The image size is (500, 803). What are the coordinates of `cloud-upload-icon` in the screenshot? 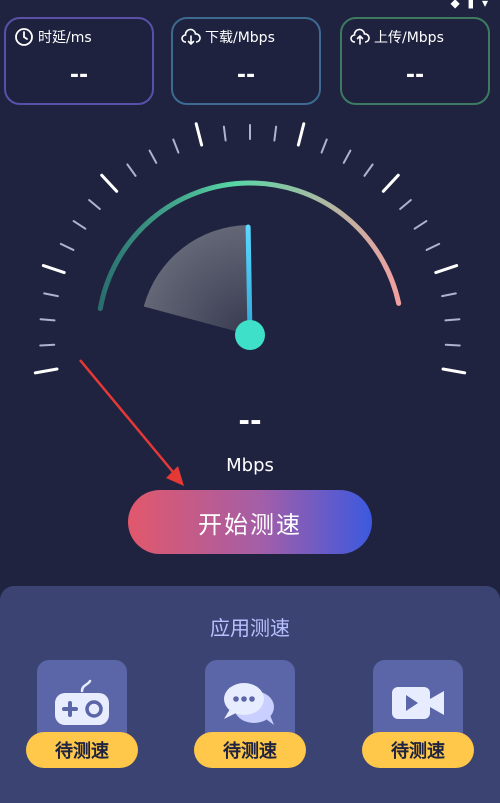 It's located at (360, 36).